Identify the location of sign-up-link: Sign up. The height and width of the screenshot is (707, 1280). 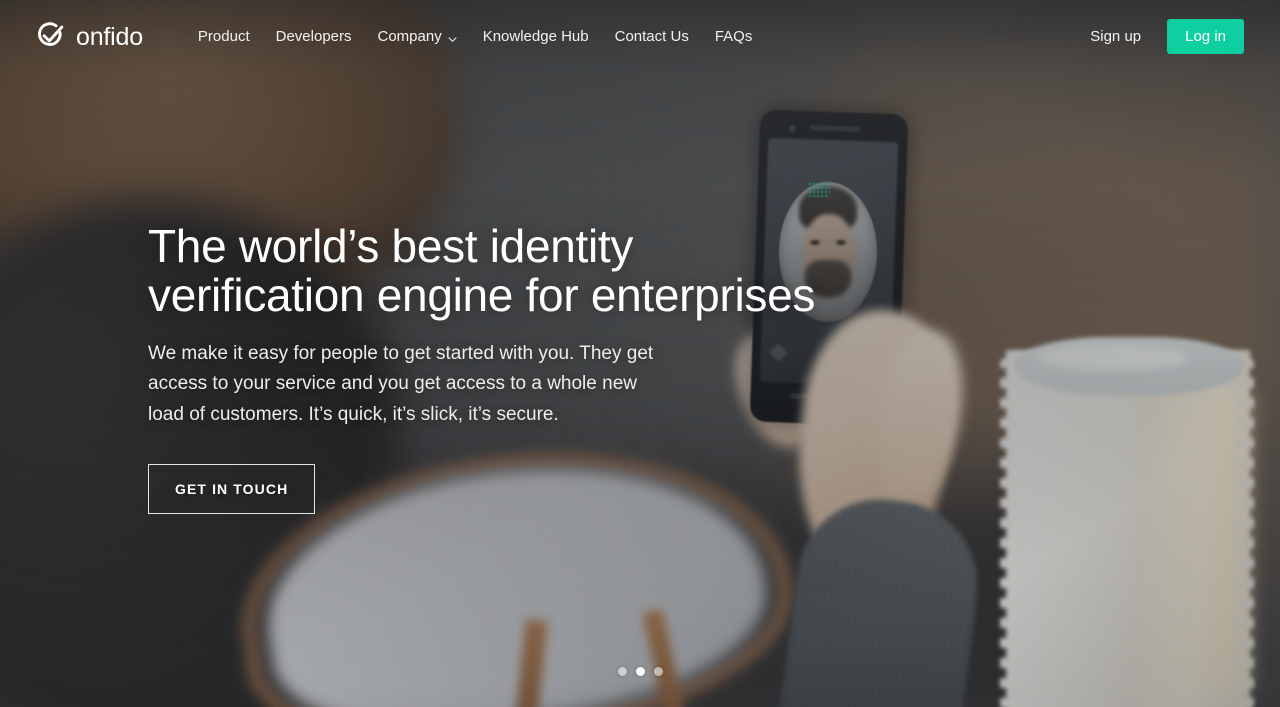
(1115, 36).